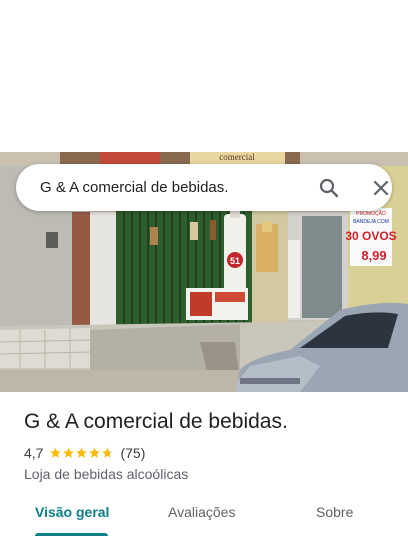 Image resolution: width=408 pixels, height=544 pixels. I want to click on rating-stars, so click(81, 453).